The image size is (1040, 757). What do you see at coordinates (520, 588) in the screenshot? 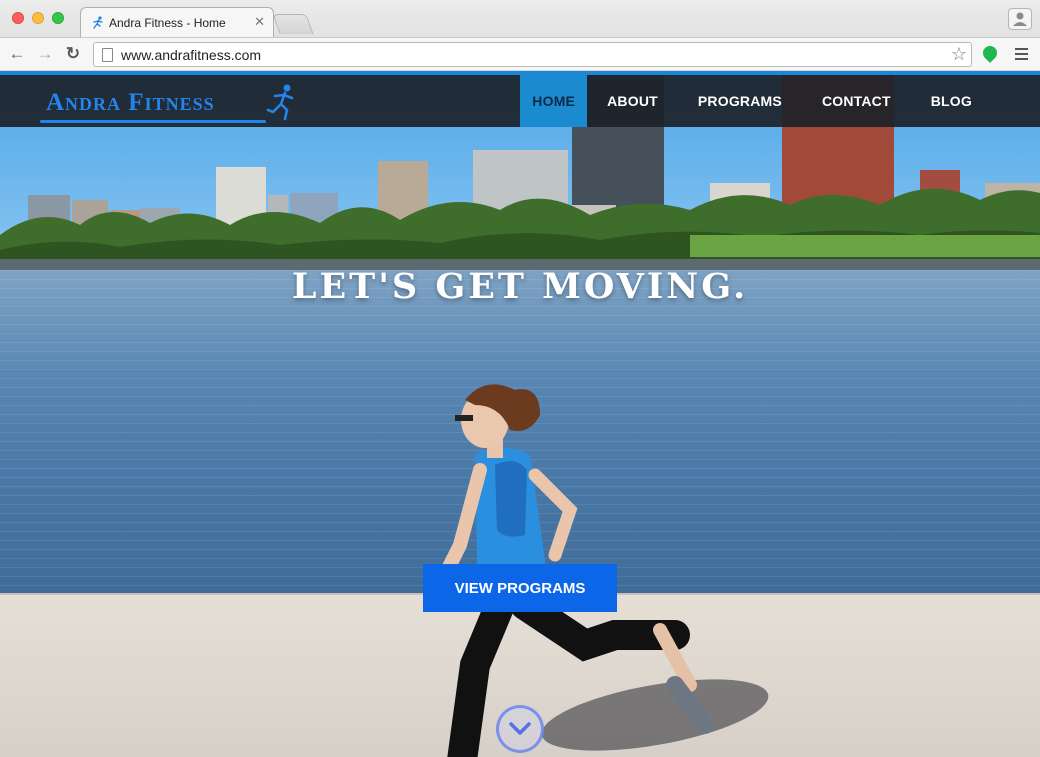
I see `view-programs-button: VIEW PROGRAMS` at bounding box center [520, 588].